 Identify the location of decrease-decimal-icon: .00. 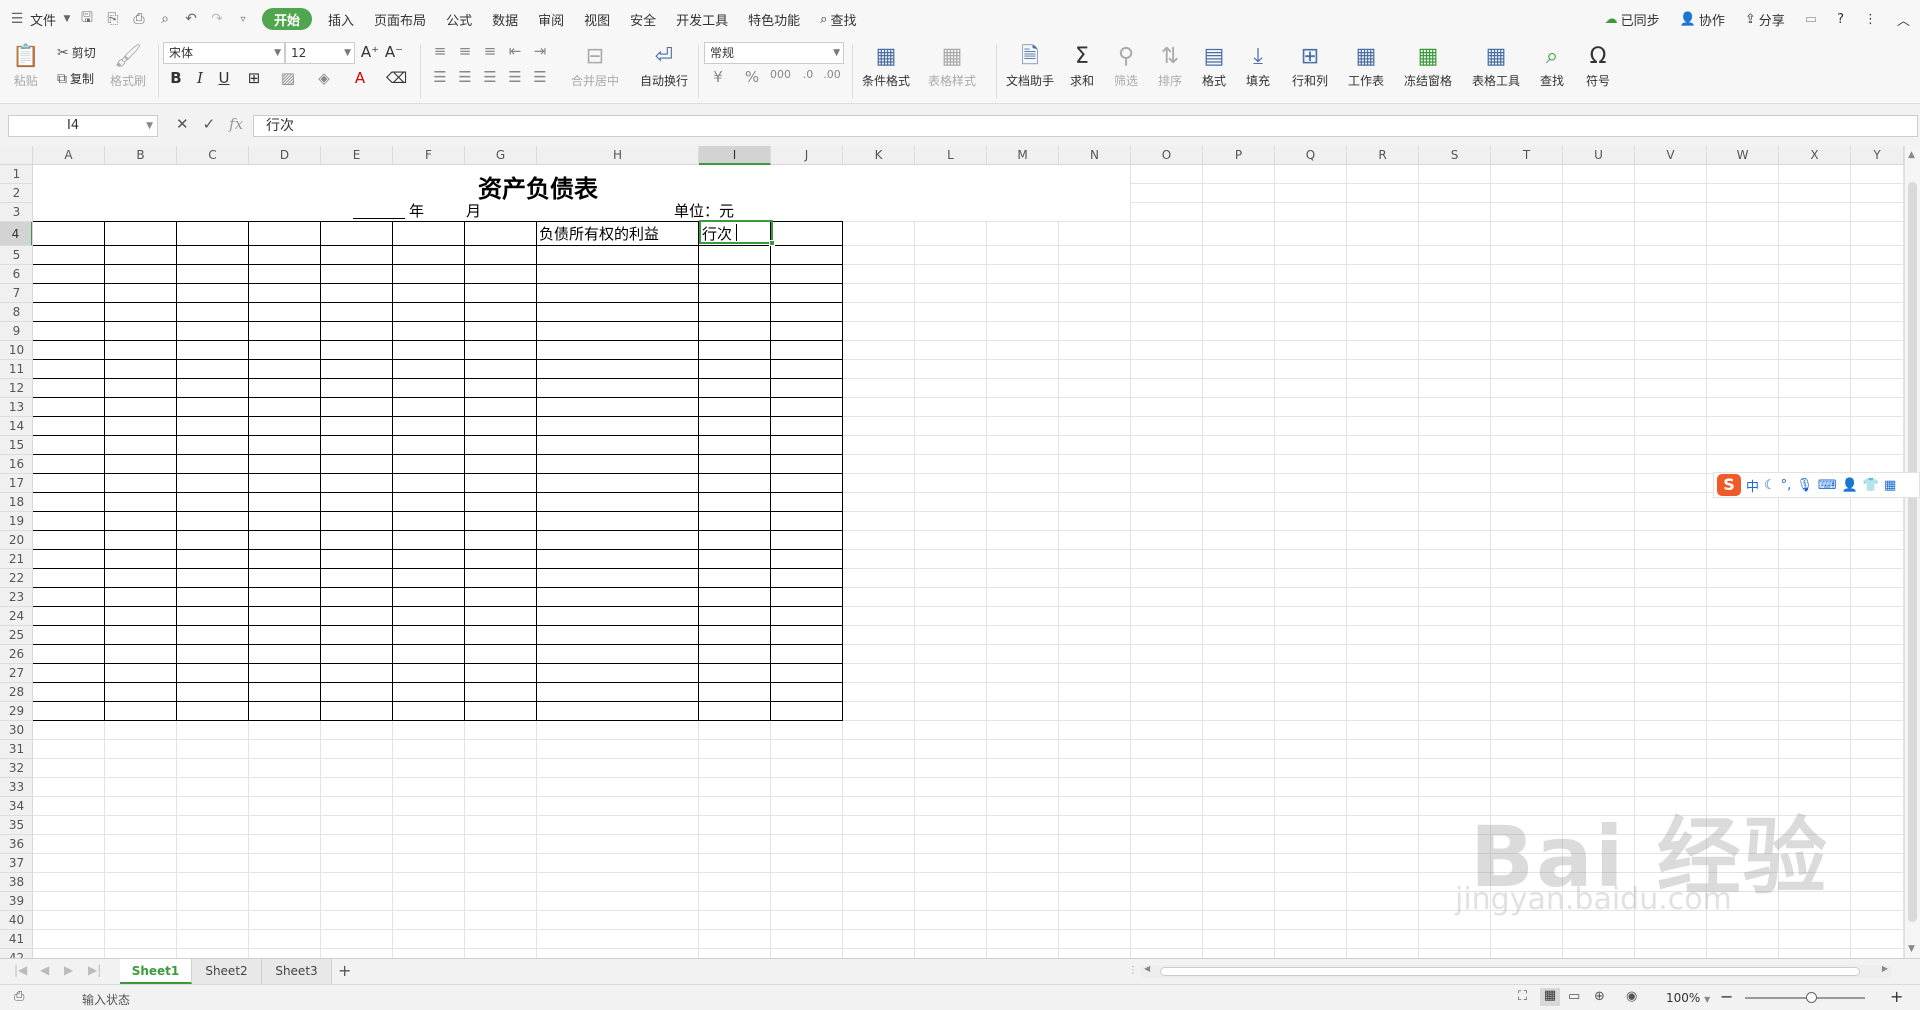
(832, 74).